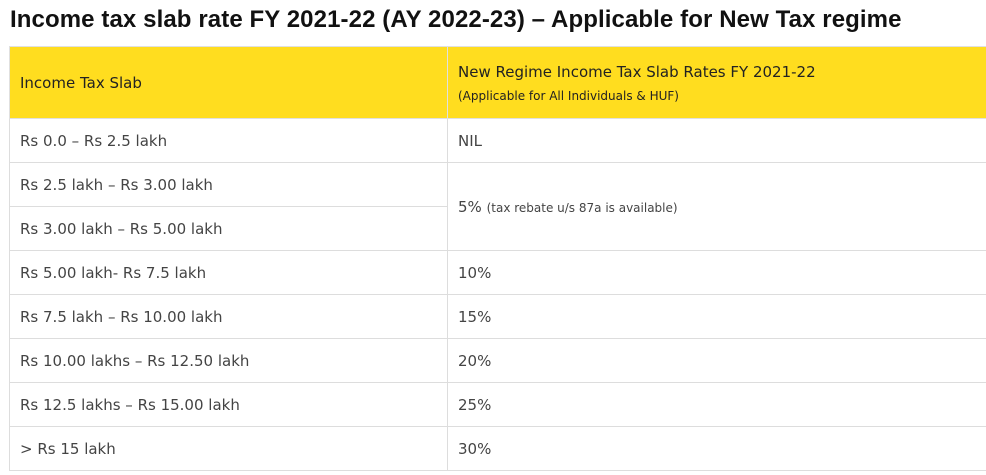 The image size is (986, 475). Describe the element at coordinates (228, 316) in the screenshot. I see `slab-cell: Rs 7.5 lakh – Rs 10.00 lakh` at that location.